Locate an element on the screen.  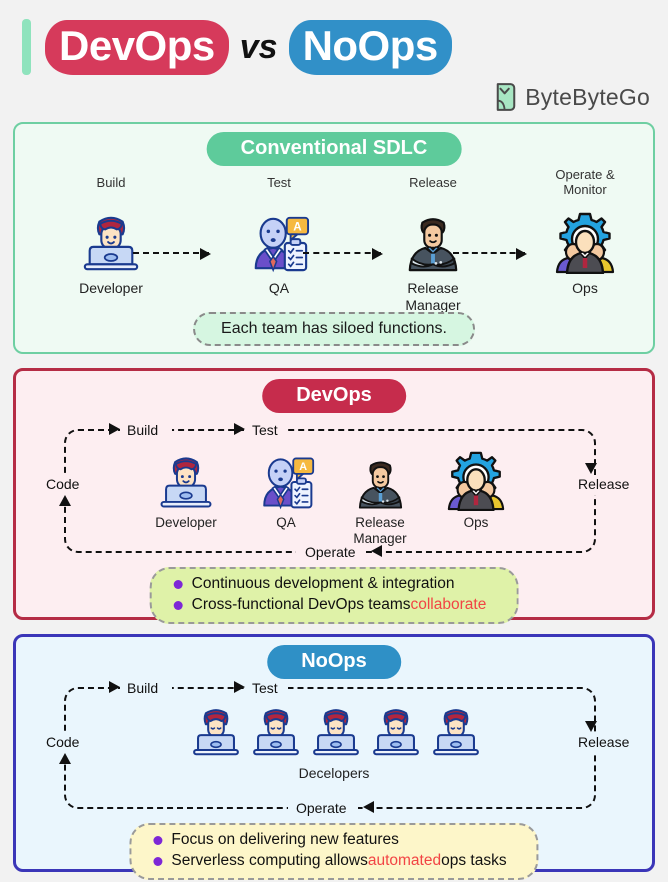
sdlc-stage-test: Test QA is located at coordinates (279, 236).